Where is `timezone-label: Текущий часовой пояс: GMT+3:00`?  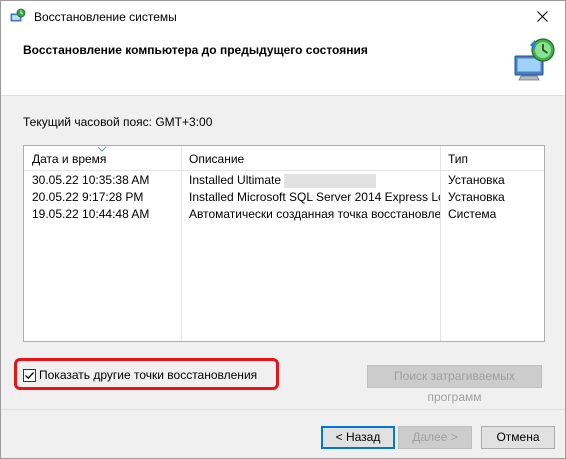 timezone-label: Текущий часовой пояс: GMT+3:00 is located at coordinates (118, 122).